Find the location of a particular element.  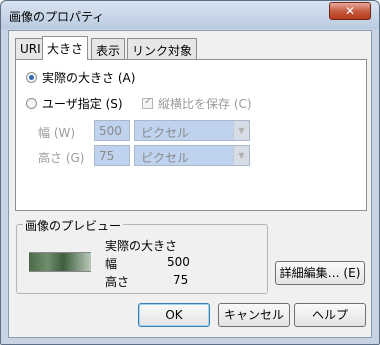

height-input: 75 is located at coordinates (112, 155).